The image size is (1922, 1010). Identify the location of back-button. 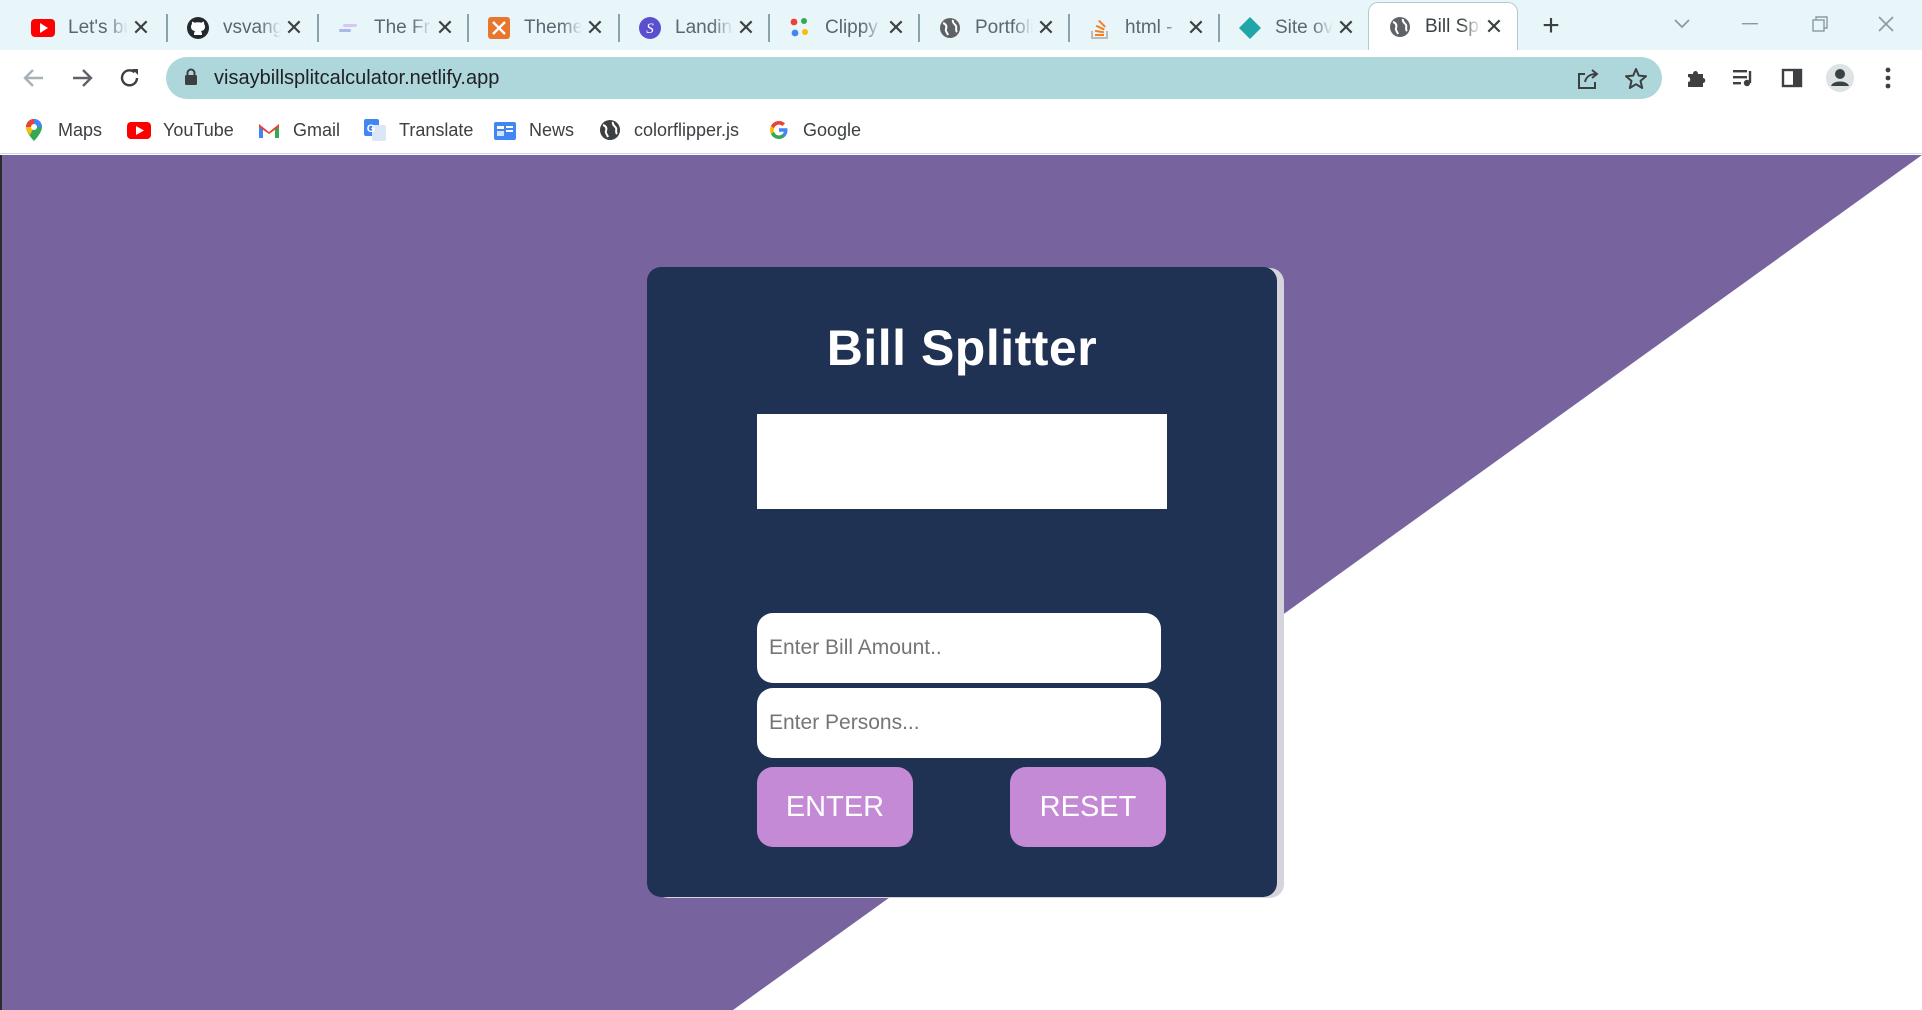
(34, 78).